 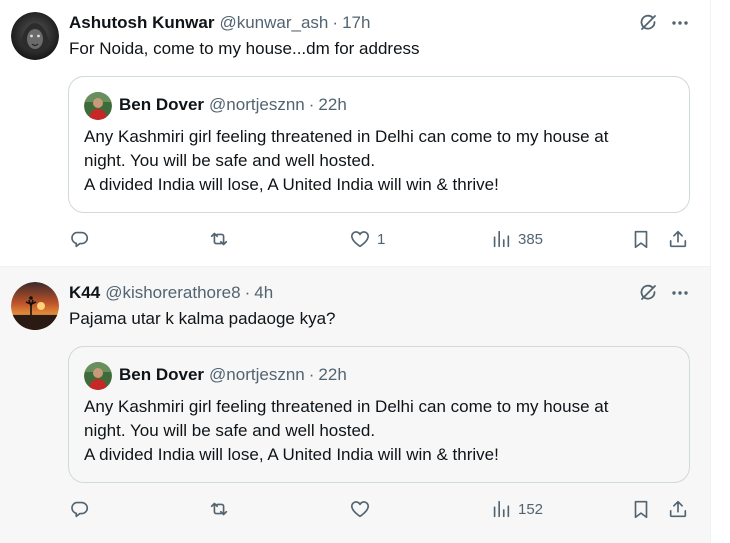 What do you see at coordinates (516, 509) in the screenshot?
I see `views-button: 152` at bounding box center [516, 509].